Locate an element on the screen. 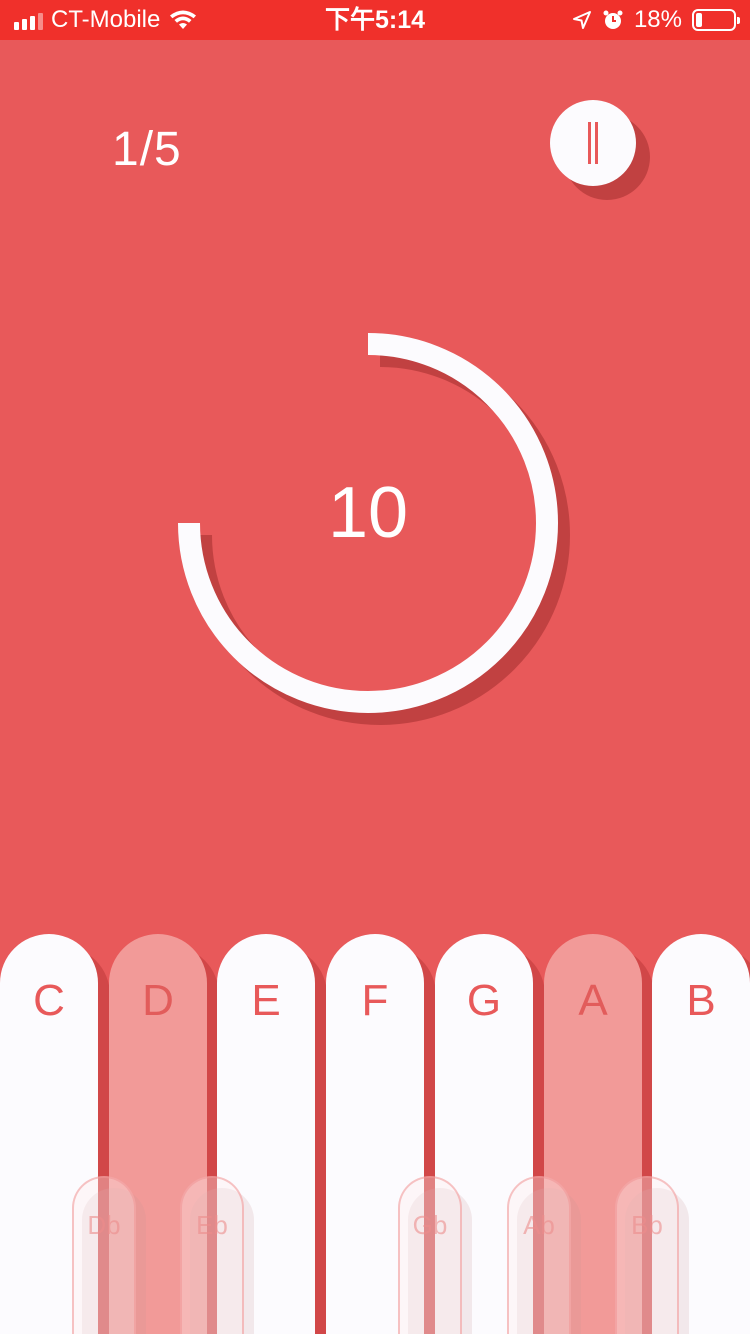 This screenshot has width=750, height=1334. flat-key-ab: Ab is located at coordinates (539, 1255).